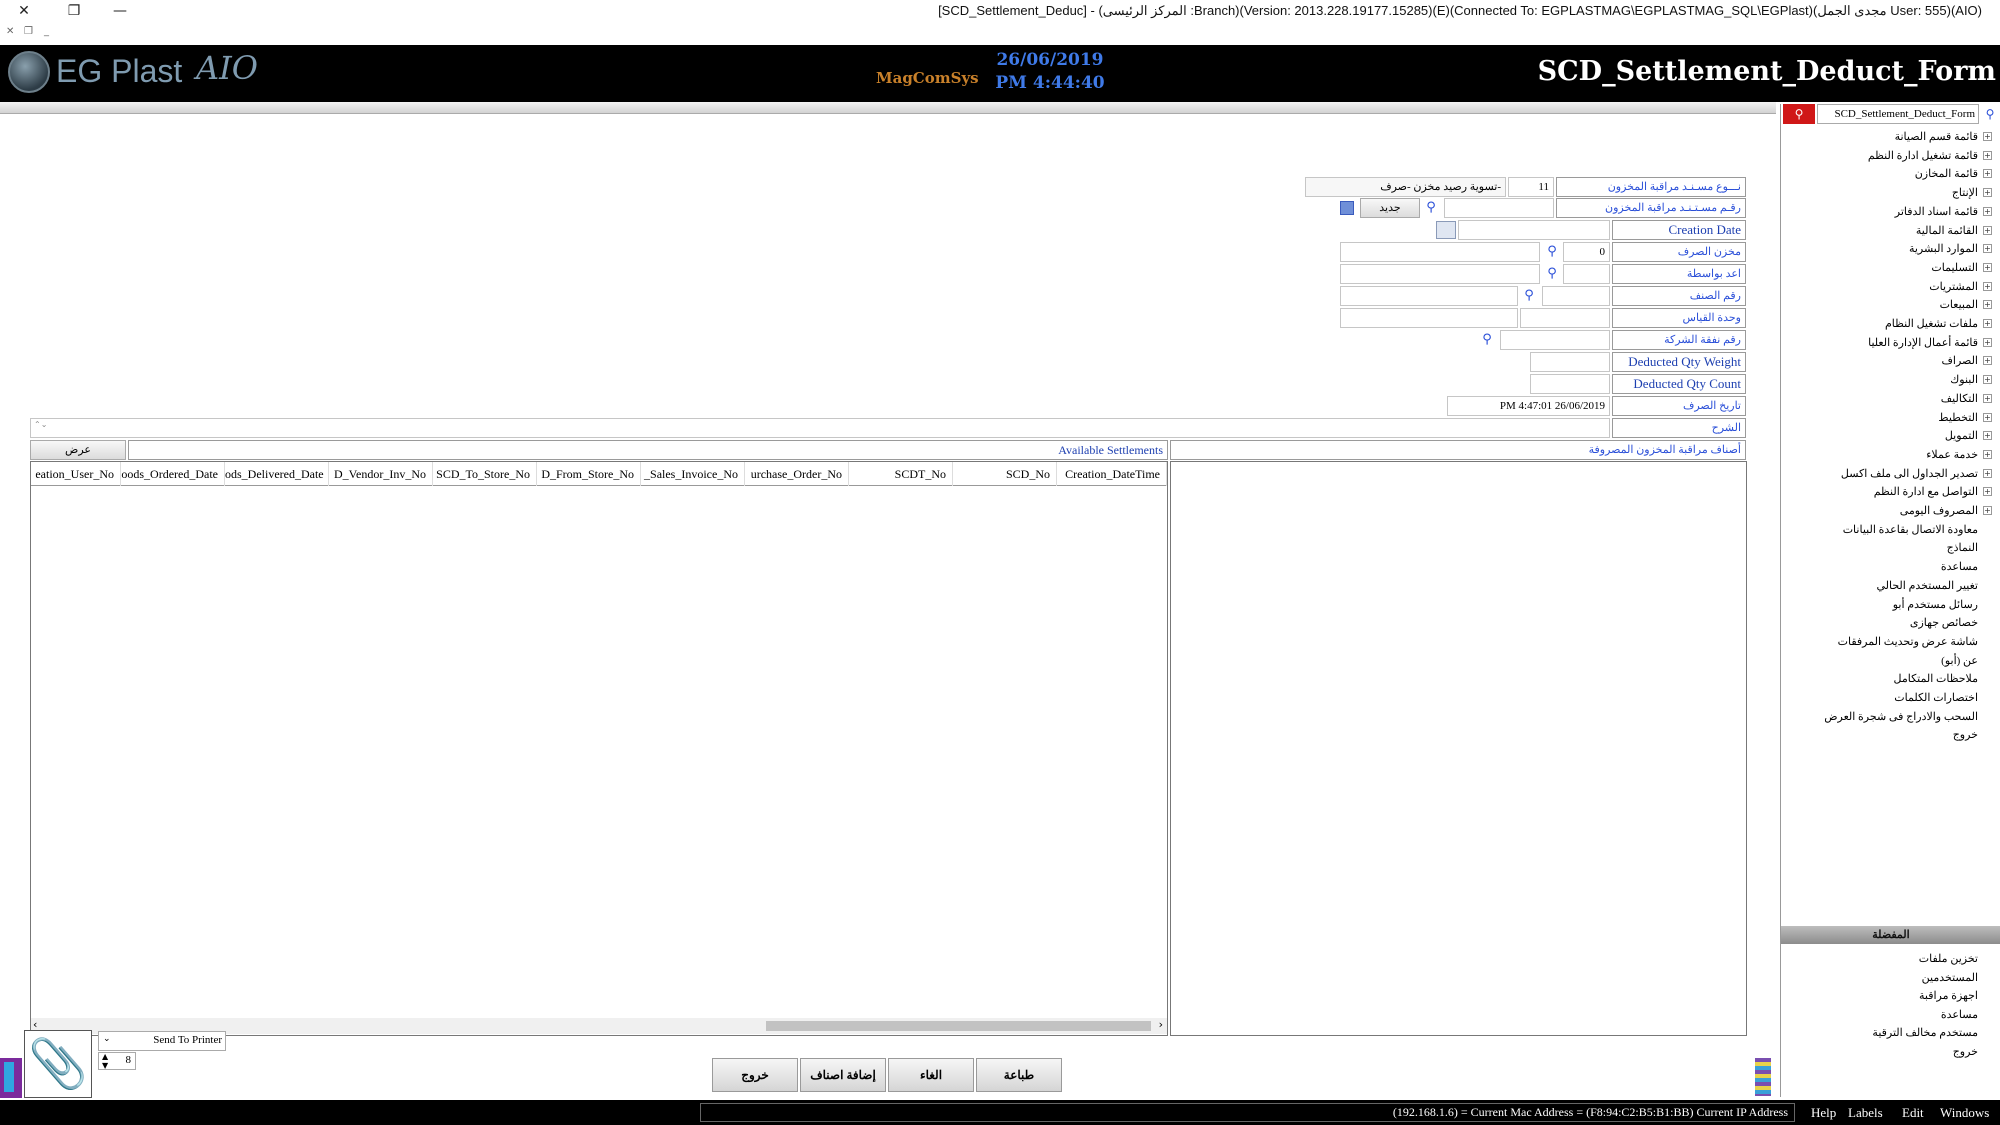 This screenshot has height=1125, width=2000. Describe the element at coordinates (1968, 436) in the screenshot. I see `menu-tree-item: التمويل +` at that location.